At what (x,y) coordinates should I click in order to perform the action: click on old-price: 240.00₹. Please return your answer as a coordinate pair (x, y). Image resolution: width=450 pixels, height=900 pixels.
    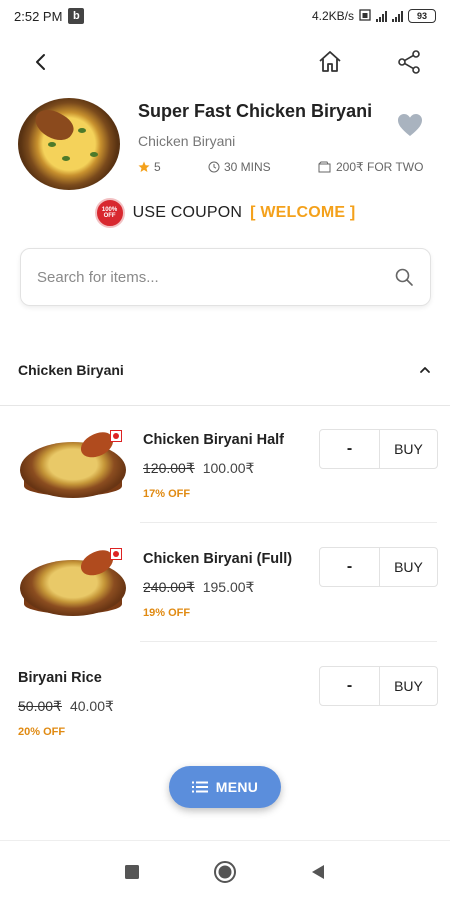
    Looking at the image, I should click on (169, 587).